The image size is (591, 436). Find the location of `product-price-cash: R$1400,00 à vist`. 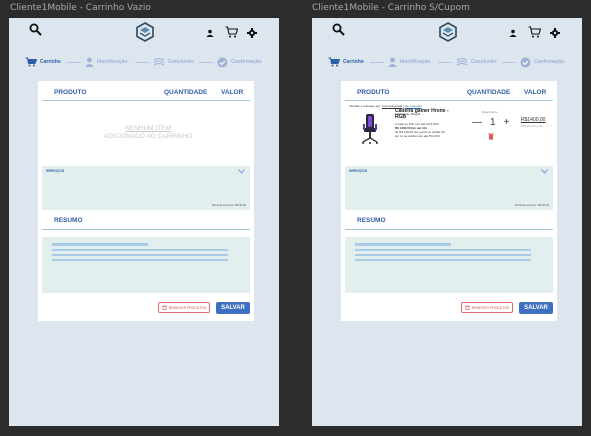

product-price-cash: R$1400,00 à vist is located at coordinates (532, 126).